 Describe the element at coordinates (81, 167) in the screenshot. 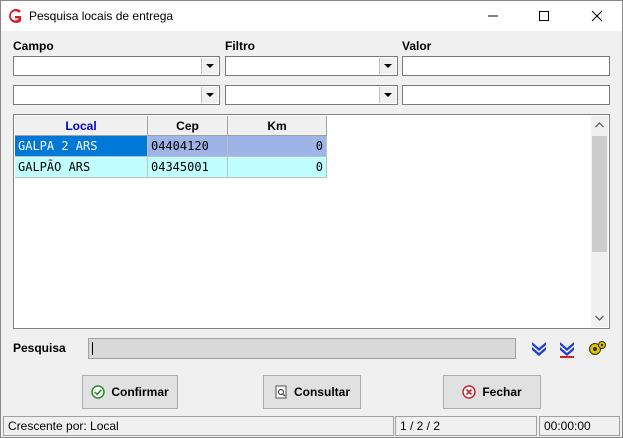

I see `table-row-local: GALPÃO ARS` at that location.